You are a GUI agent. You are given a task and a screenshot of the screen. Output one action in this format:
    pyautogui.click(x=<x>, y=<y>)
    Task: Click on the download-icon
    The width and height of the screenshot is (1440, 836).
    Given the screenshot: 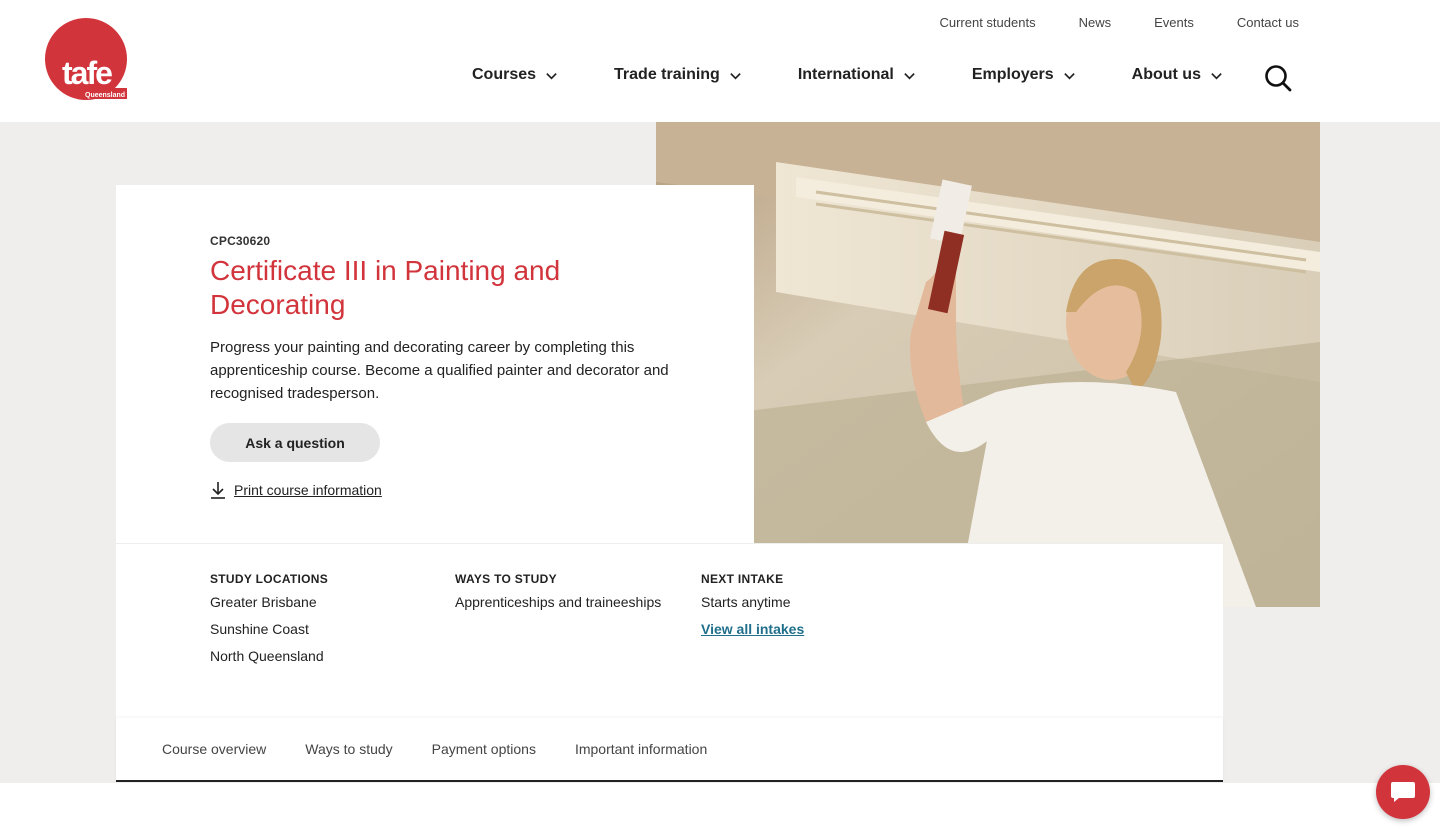 What is the action you would take?
    pyautogui.click(x=218, y=490)
    